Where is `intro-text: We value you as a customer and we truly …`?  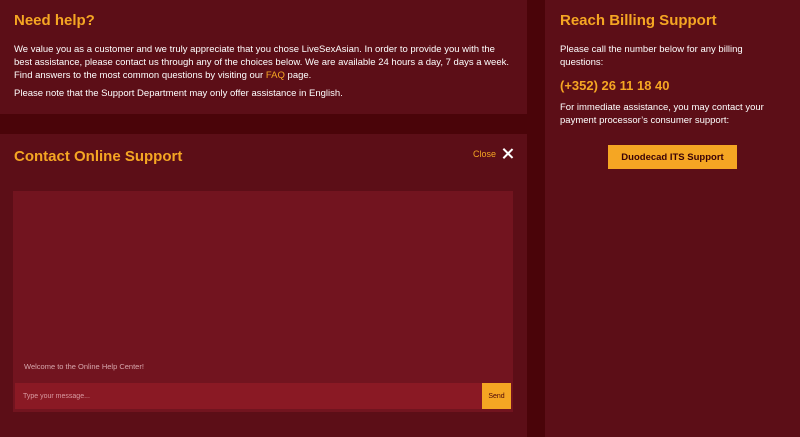 intro-text: We value you as a customer and we truly … is located at coordinates (262, 62).